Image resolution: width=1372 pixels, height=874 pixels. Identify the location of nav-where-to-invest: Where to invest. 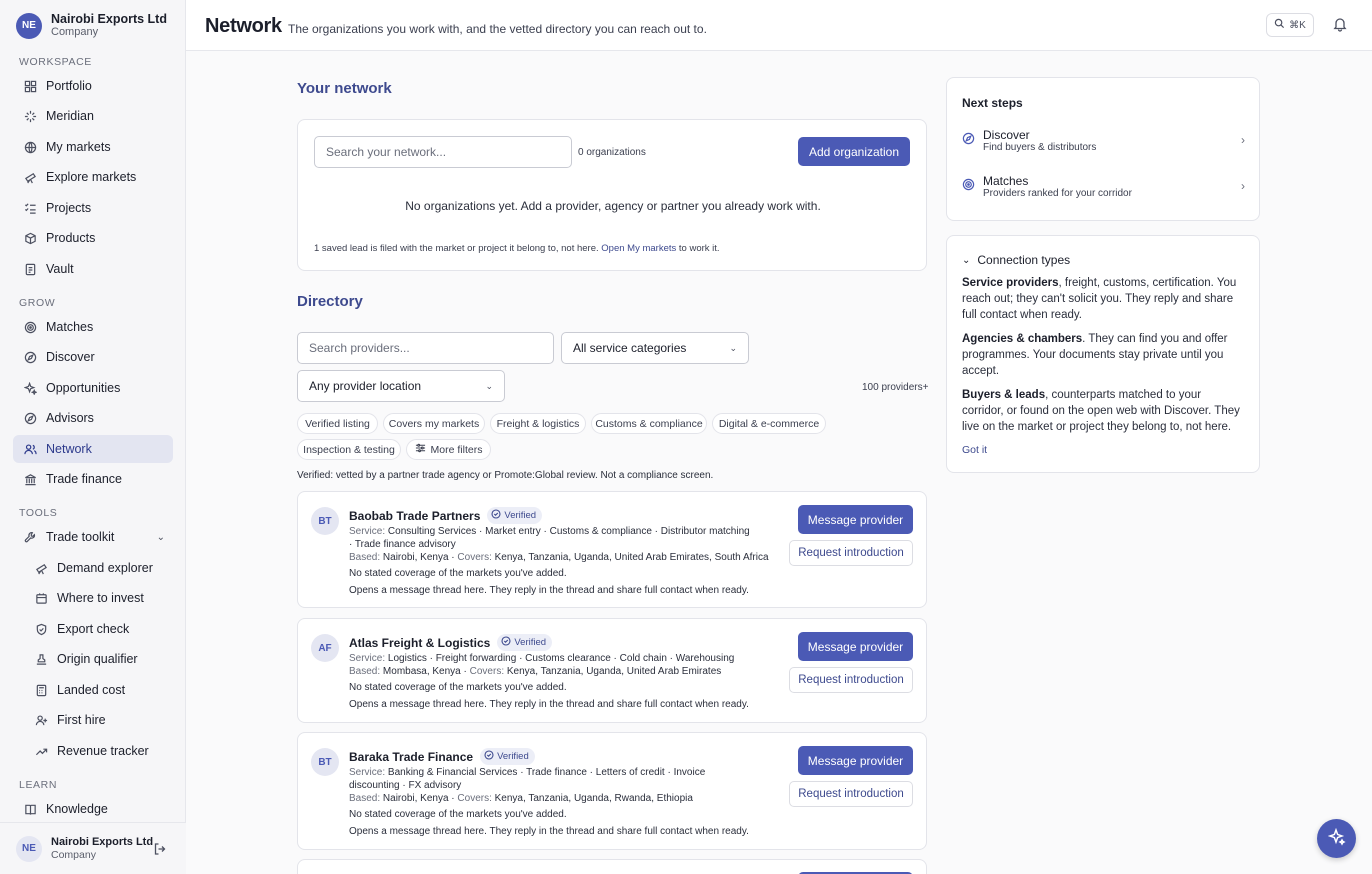
(99, 598).